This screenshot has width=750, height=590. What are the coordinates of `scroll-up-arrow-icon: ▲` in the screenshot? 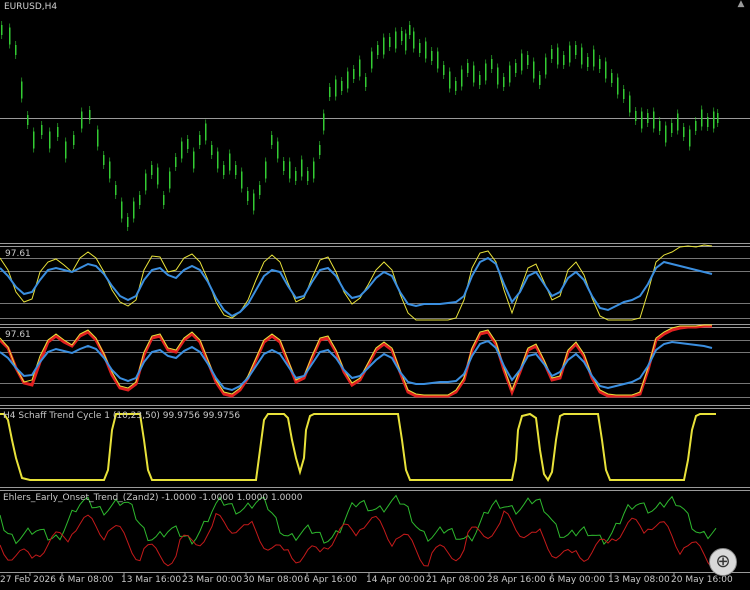 It's located at (741, 4).